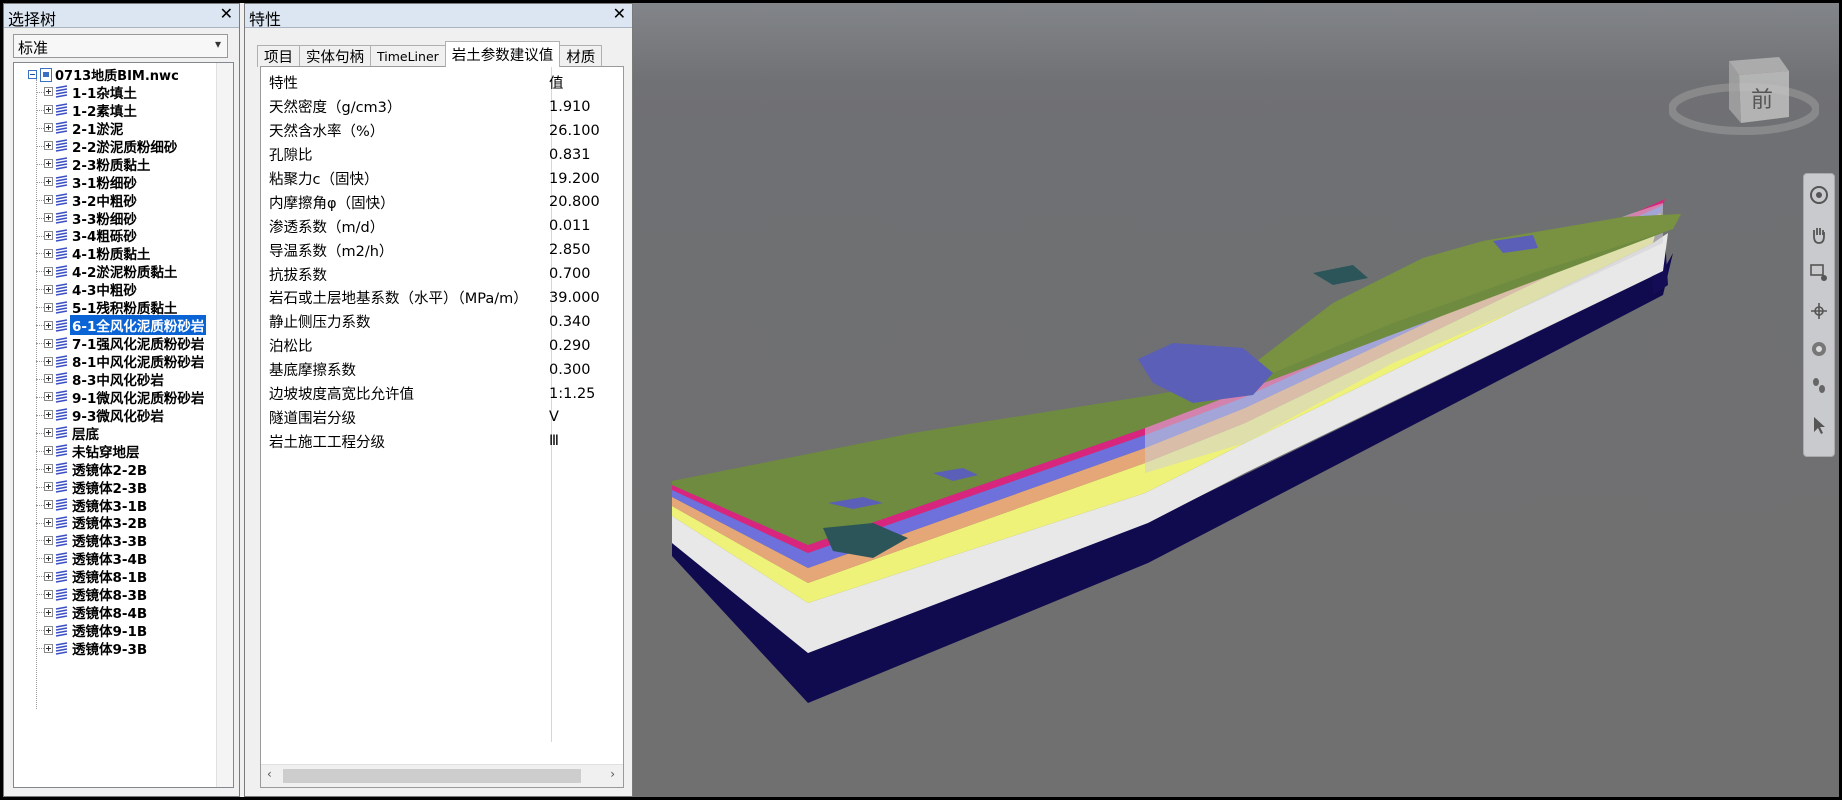 This screenshot has height=800, width=1842. I want to click on property-row: 静止侧压力系数 0.340, so click(442, 322).